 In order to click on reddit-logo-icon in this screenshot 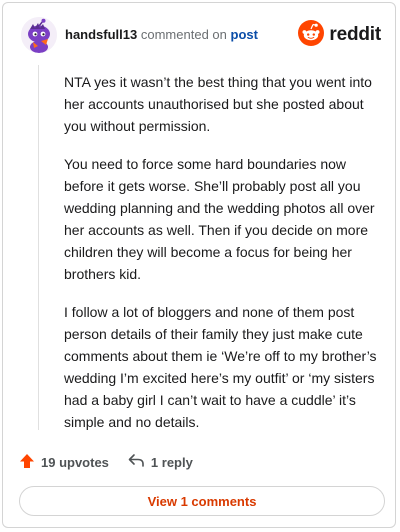, I will do `click(311, 35)`.